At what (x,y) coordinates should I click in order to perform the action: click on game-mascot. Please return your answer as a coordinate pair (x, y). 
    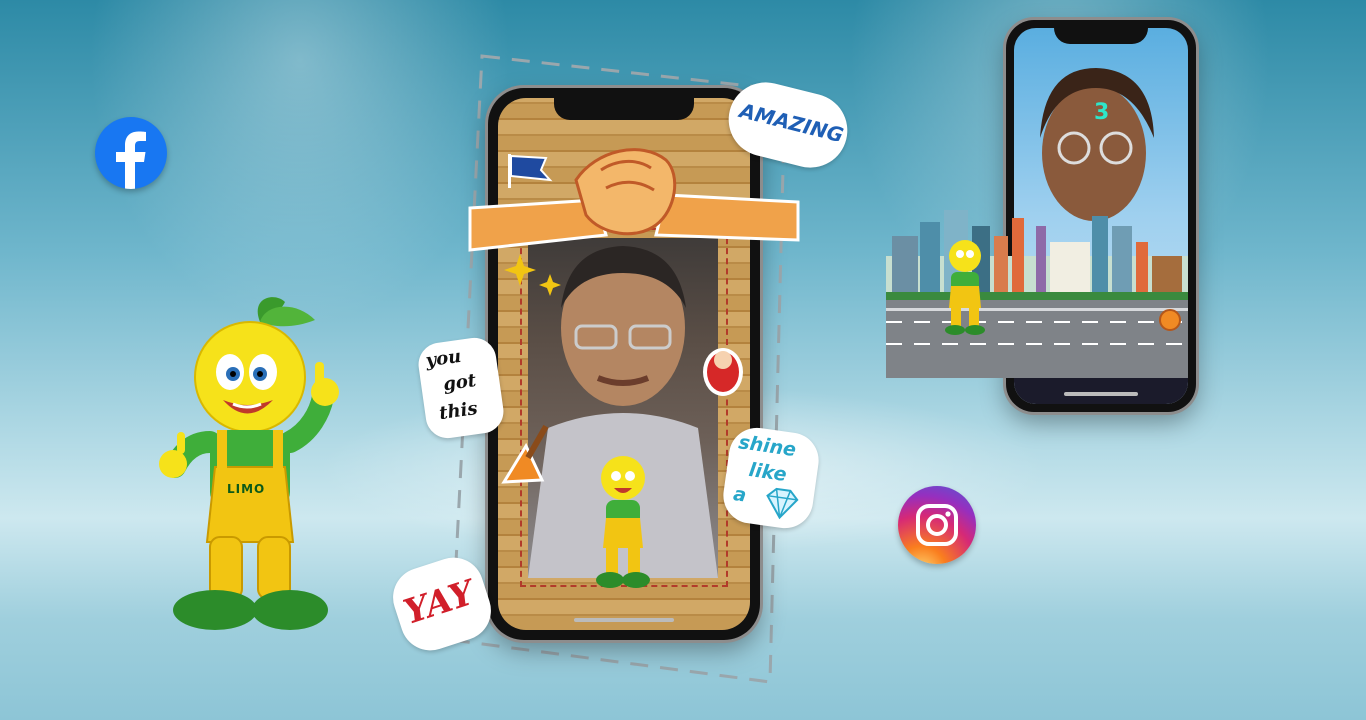
    Looking at the image, I should click on (965, 287).